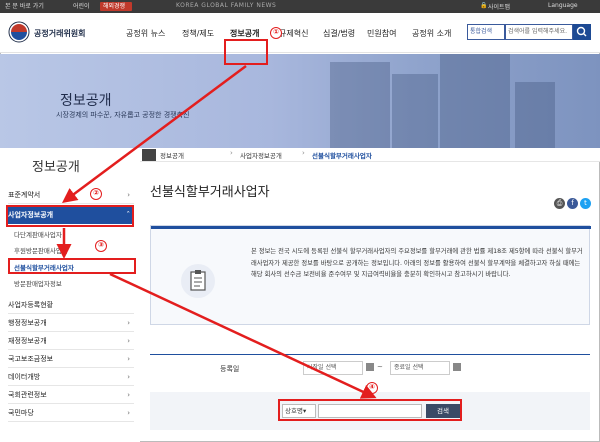 Image resolution: width=600 pixels, height=442 pixels. I want to click on sidebar-item-assembly-info: 국회관련정보 ›, so click(71, 395).